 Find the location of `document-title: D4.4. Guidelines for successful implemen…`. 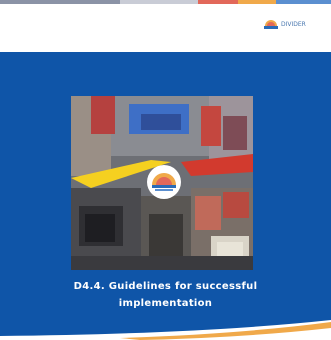

document-title: D4.4. Guidelines for successful implemen… is located at coordinates (165, 295).